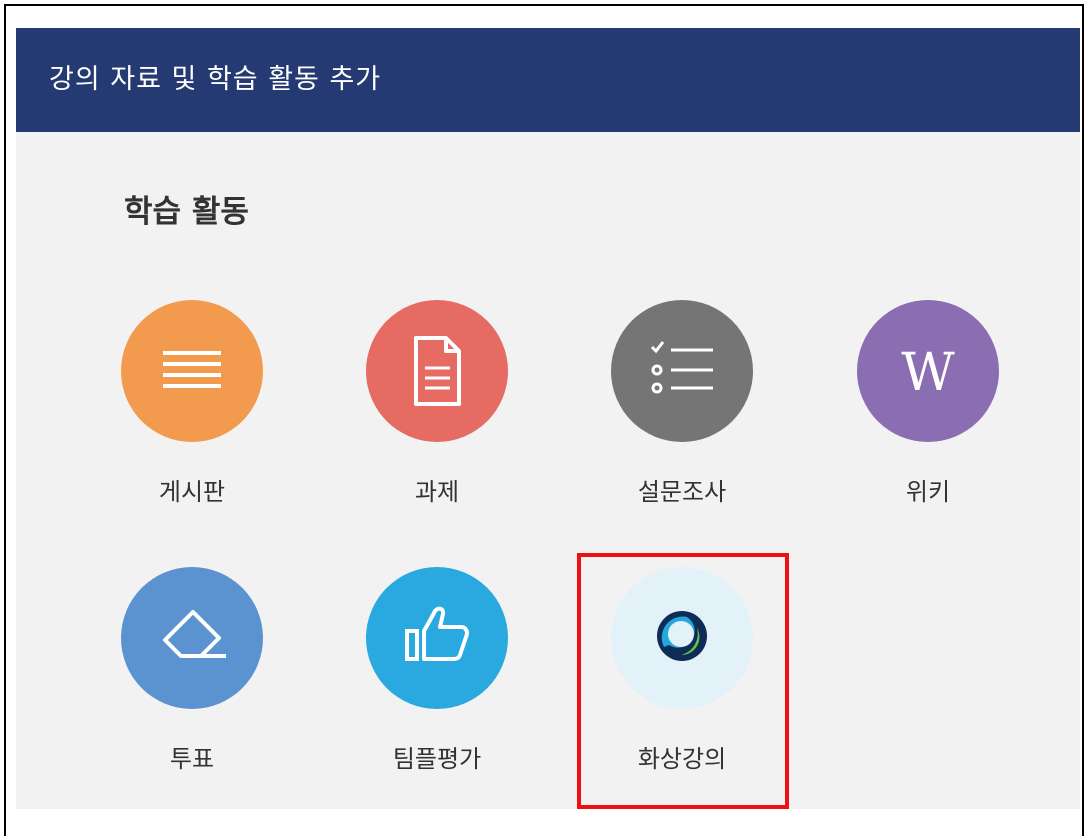  Describe the element at coordinates (548, 80) in the screenshot. I see `dialog-header: 강의 자료 및 학습 활동 추가` at that location.